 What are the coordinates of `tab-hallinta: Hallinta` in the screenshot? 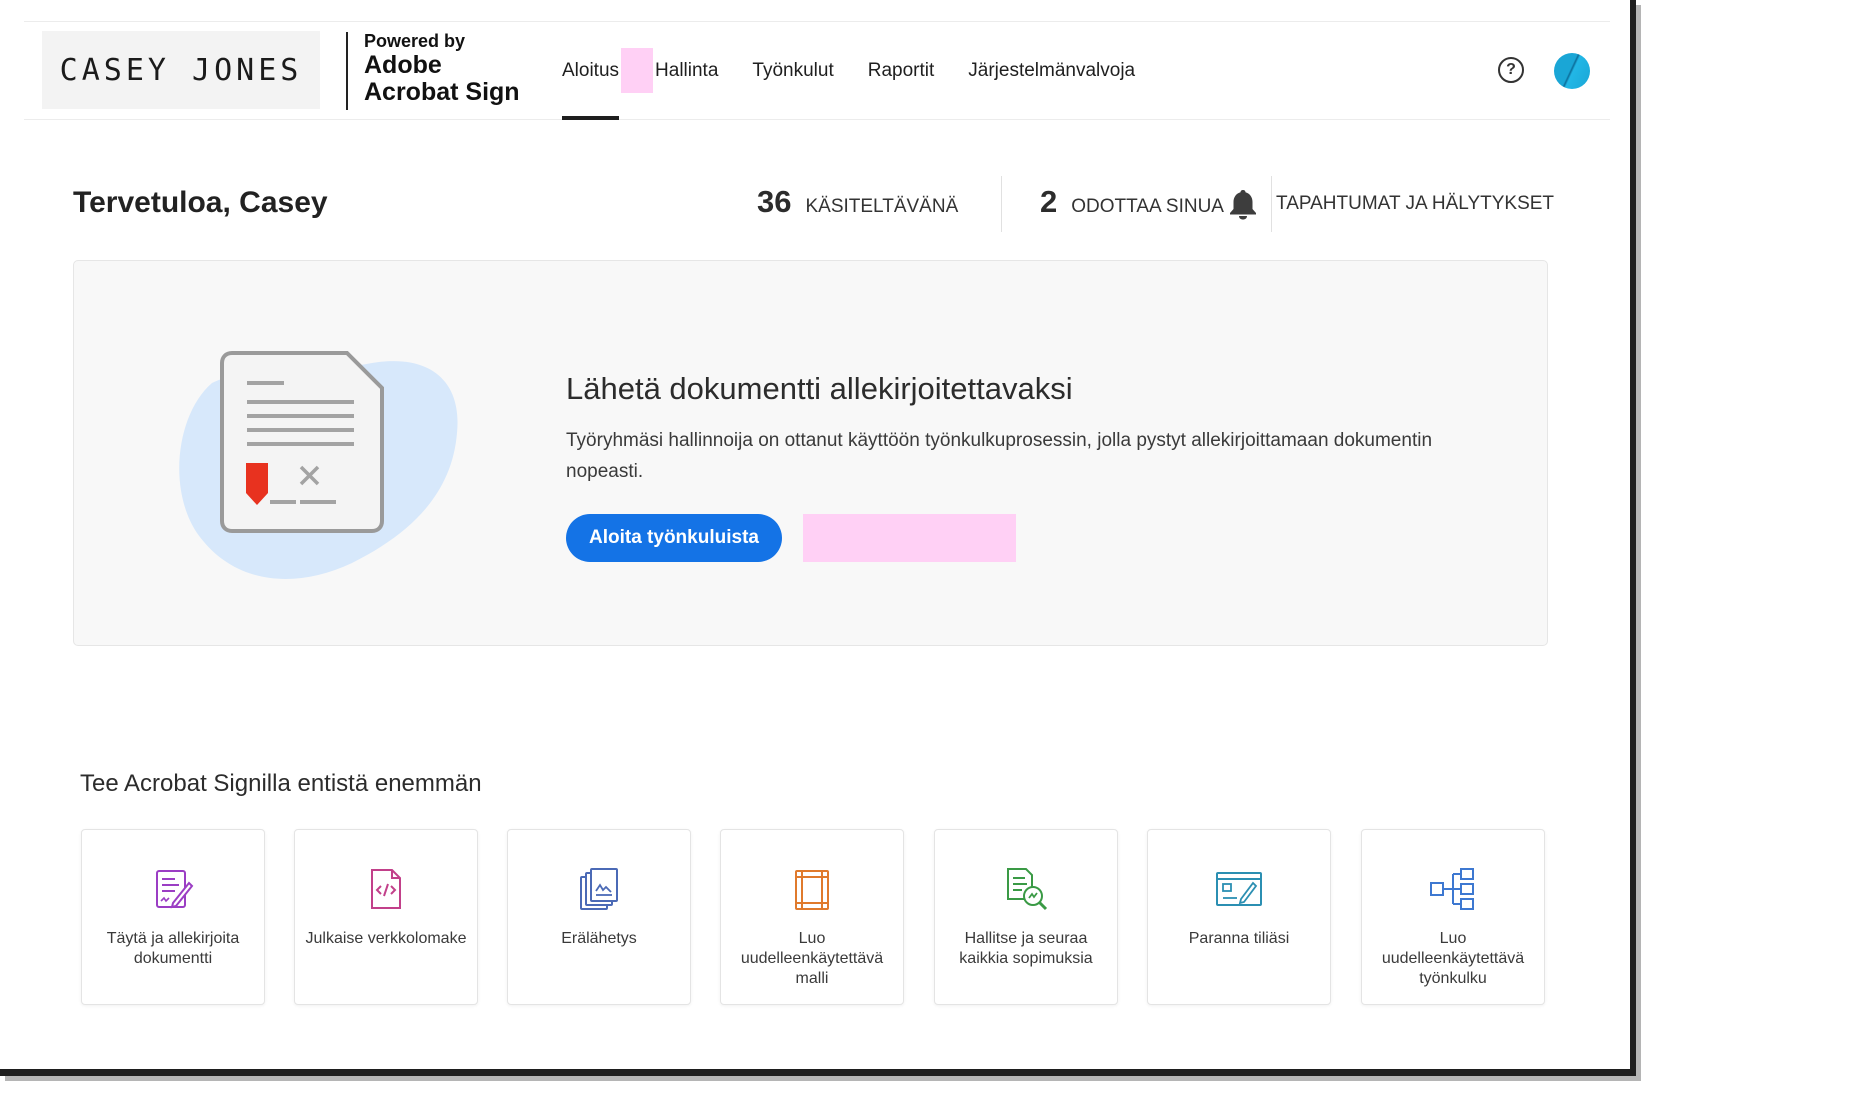 It's located at (686, 70).